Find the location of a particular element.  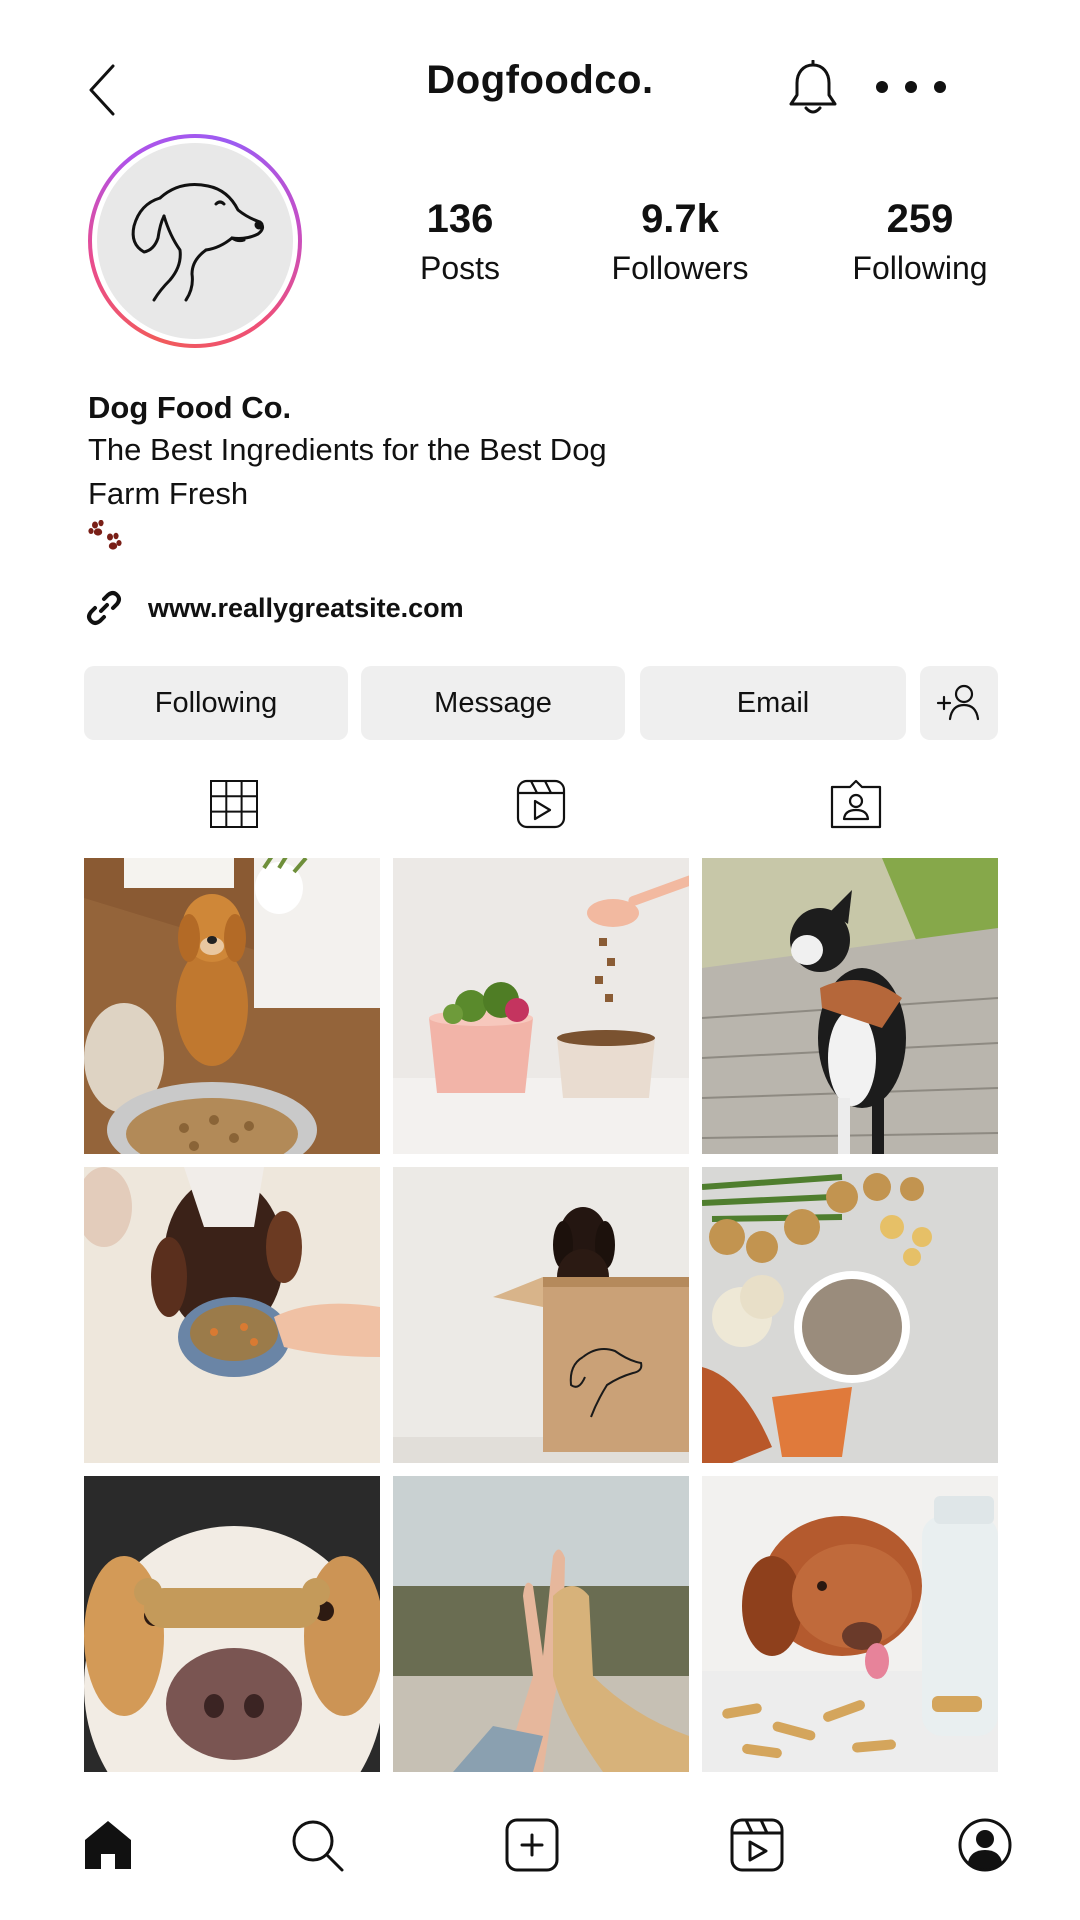

tagged-icon is located at coordinates (856, 804).